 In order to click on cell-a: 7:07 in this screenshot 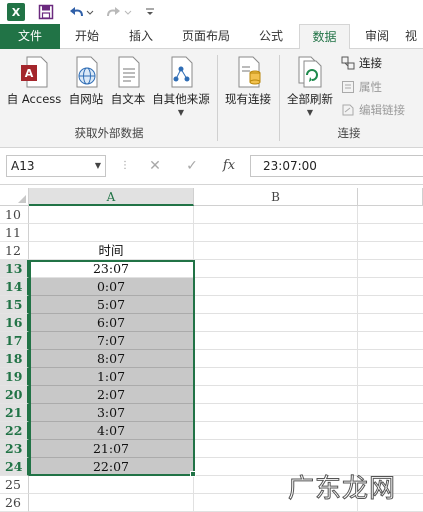, I will do `click(111, 341)`.